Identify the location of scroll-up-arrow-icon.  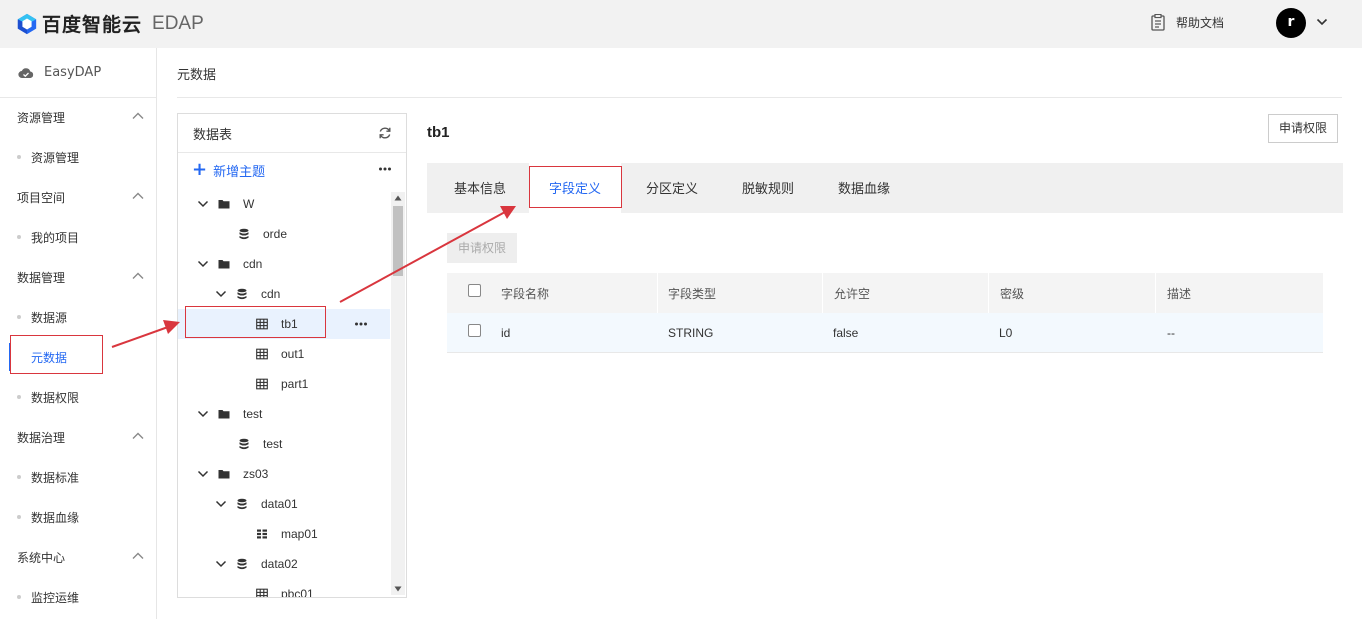
(398, 198).